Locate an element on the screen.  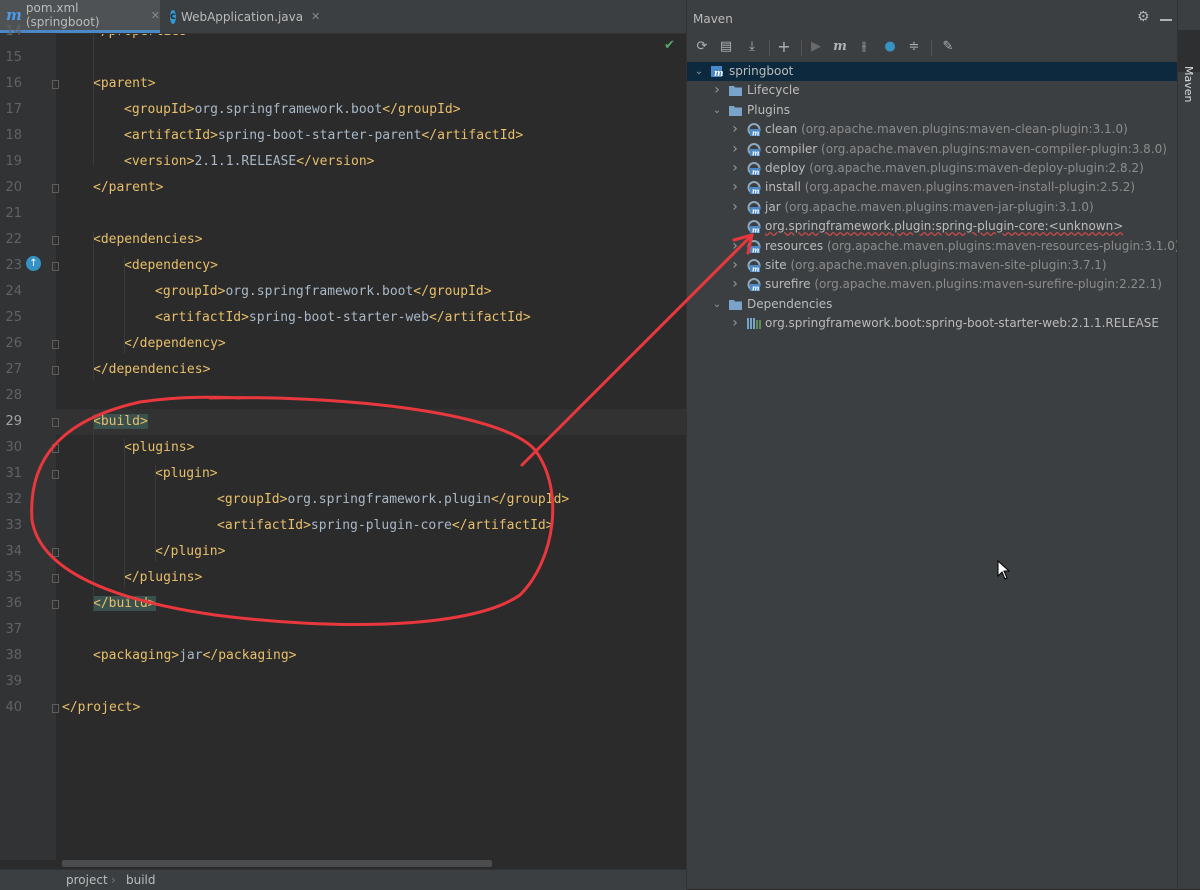
plus-icon: + is located at coordinates (784, 47).